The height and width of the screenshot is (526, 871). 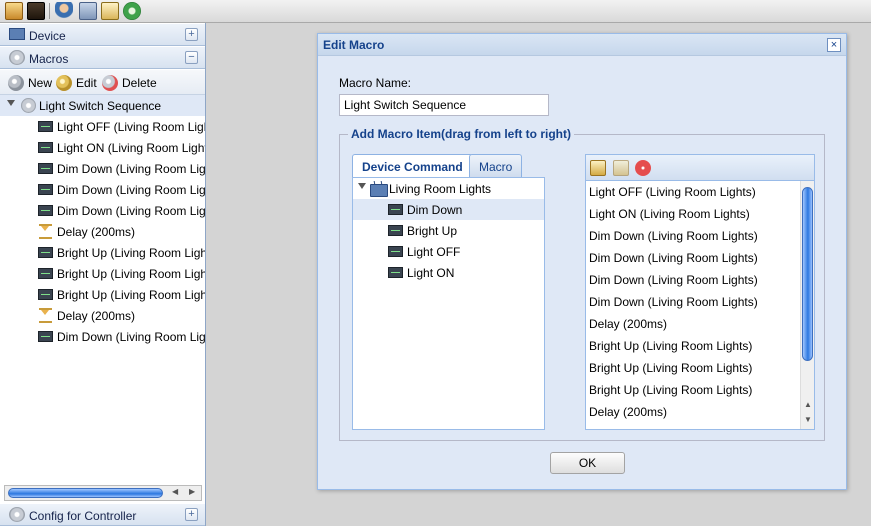 I want to click on device-command-item: Light ON, so click(x=448, y=272).